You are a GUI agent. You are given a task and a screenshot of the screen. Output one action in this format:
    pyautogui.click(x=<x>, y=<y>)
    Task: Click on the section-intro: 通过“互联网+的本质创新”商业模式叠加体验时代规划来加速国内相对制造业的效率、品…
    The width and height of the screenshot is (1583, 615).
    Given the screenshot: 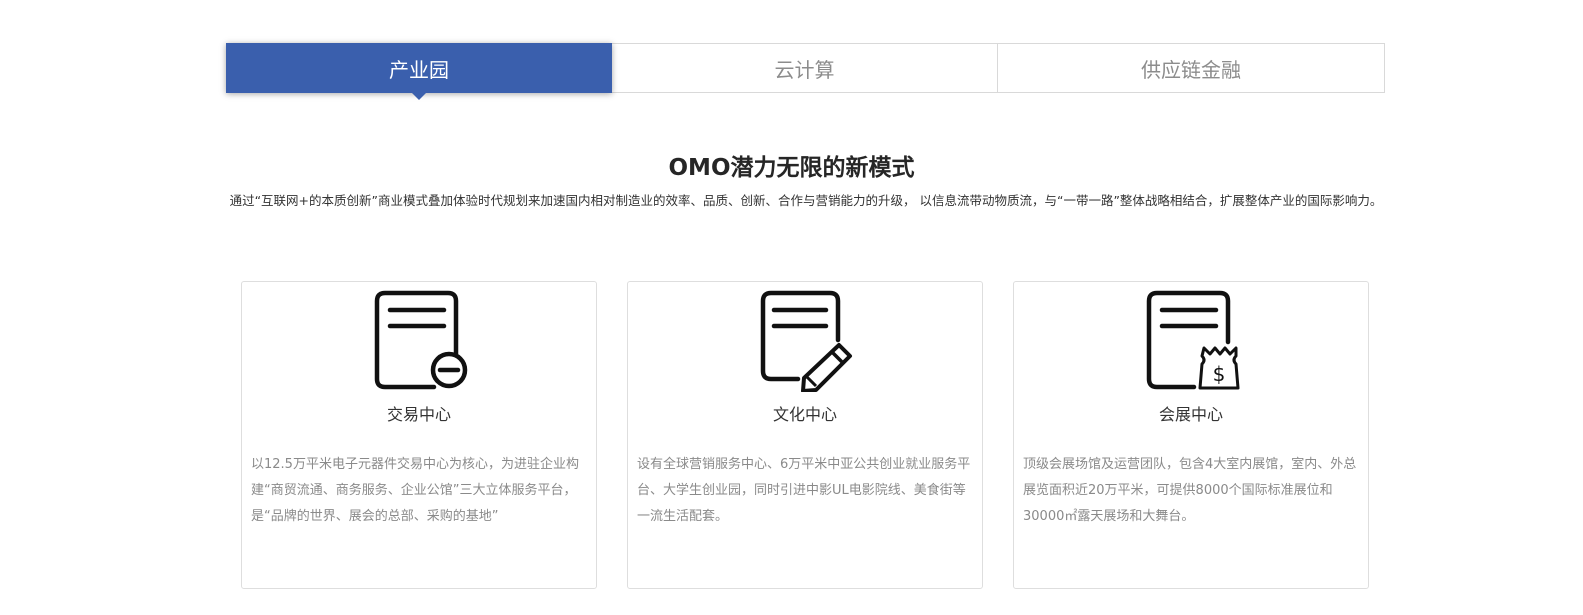 What is the action you would take?
    pyautogui.click(x=806, y=200)
    